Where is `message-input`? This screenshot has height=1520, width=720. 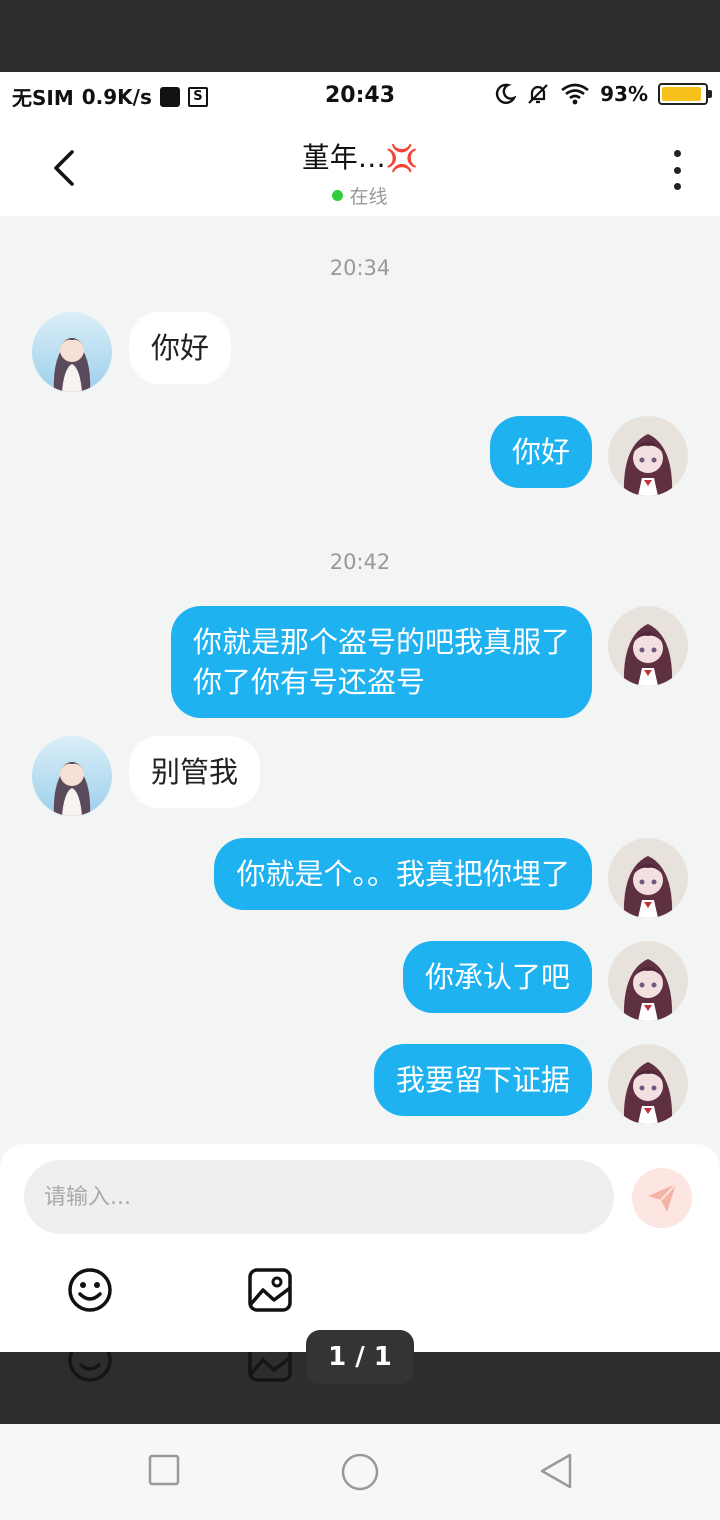
message-input is located at coordinates (319, 1197).